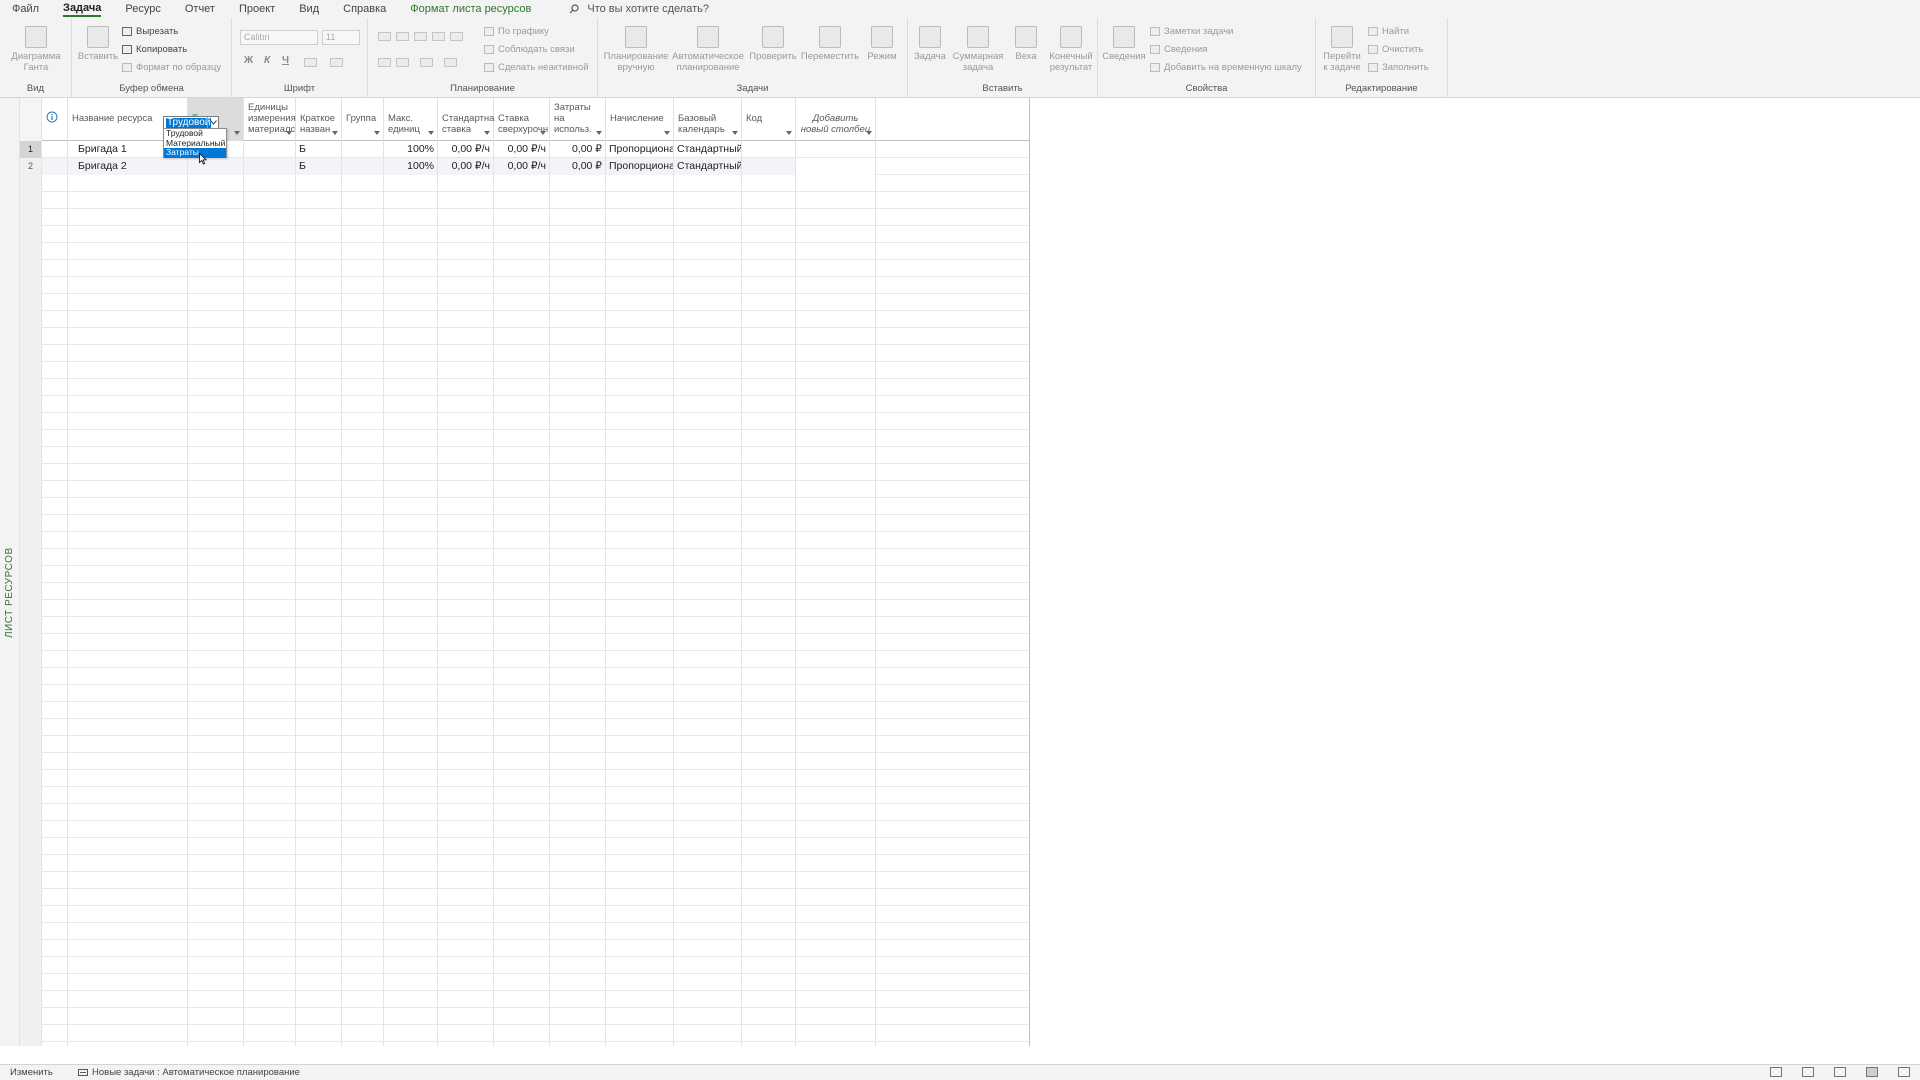 The image size is (1920, 1080). Describe the element at coordinates (529, 49) in the screenshot. I see `respect-links-button: Соблюдать связи` at that location.